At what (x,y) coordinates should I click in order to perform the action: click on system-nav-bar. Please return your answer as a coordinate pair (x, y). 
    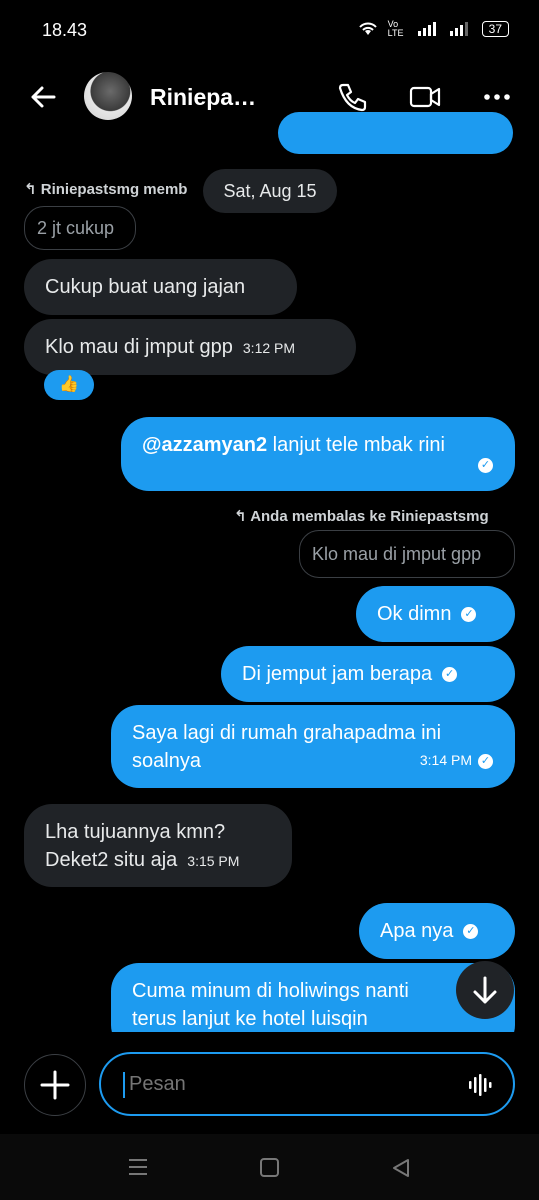
    Looking at the image, I should click on (269, 1167).